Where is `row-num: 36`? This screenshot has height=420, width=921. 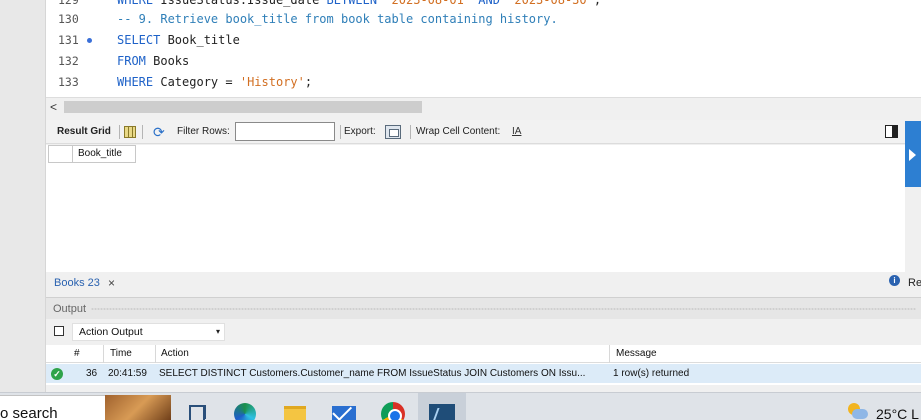
row-num: 36 is located at coordinates (92, 373).